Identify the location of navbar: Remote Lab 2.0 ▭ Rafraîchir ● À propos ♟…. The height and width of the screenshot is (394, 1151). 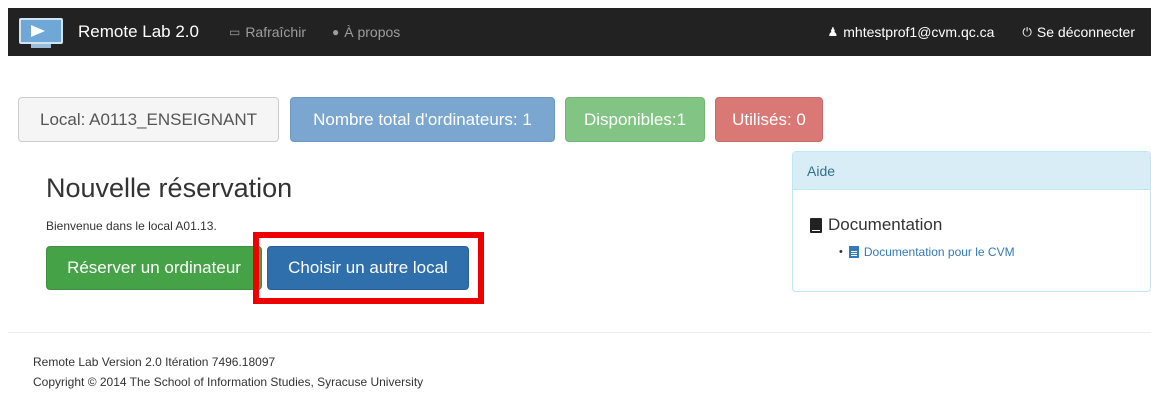
(579, 32).